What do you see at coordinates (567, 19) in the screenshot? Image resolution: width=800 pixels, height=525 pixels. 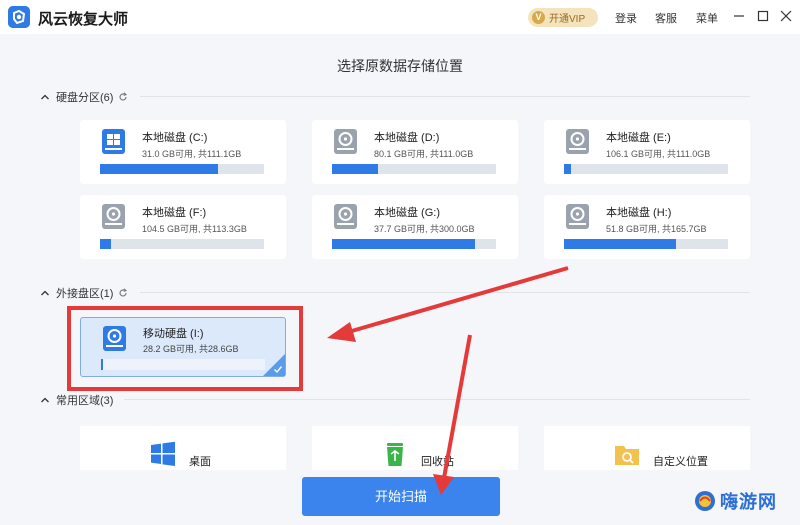 I see `vip-label: 开通VIP` at bounding box center [567, 19].